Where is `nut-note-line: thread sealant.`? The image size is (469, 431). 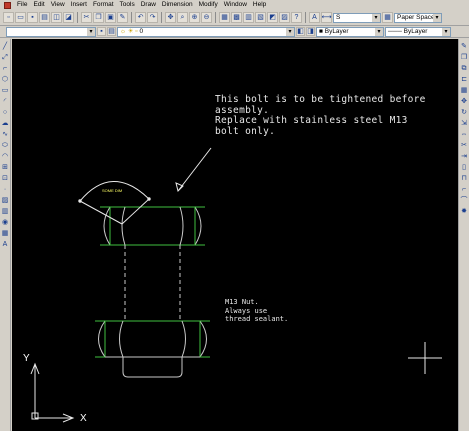 nut-note-line: thread sealant. is located at coordinates (257, 319).